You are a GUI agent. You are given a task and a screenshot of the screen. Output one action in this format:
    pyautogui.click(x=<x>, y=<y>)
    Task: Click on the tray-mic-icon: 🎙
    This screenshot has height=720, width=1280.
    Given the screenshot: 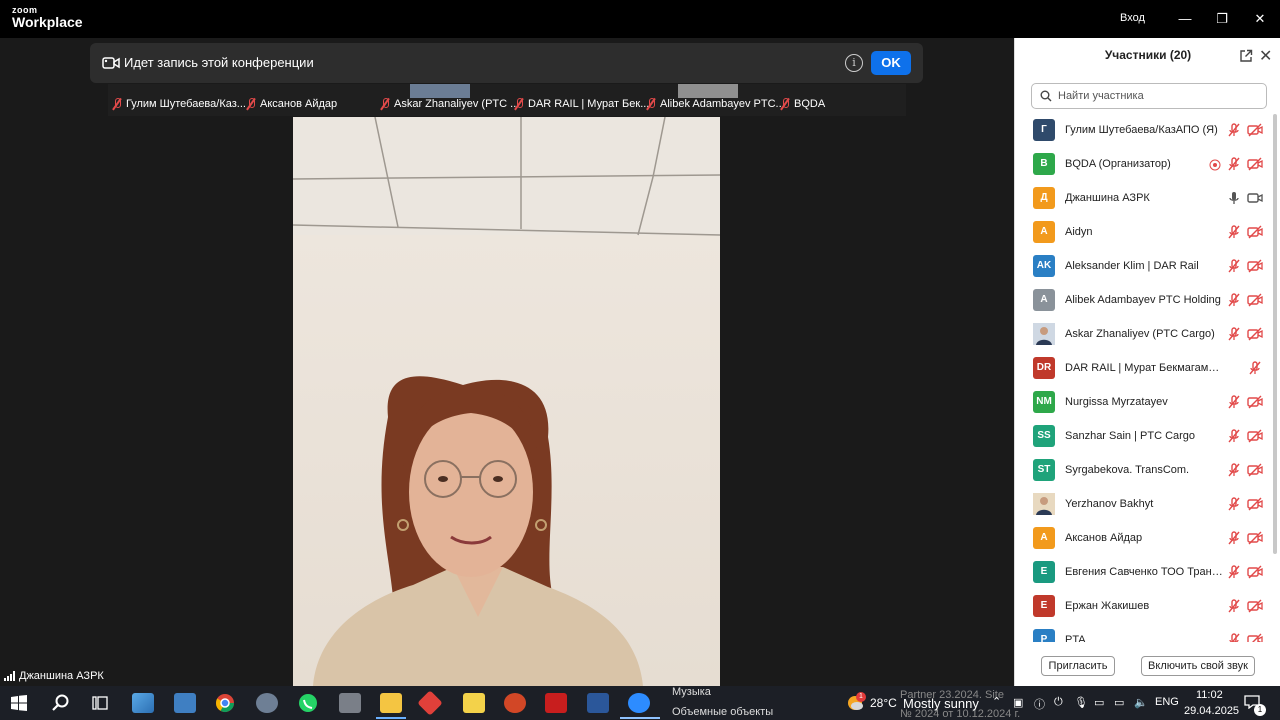 What is the action you would take?
    pyautogui.click(x=1081, y=702)
    